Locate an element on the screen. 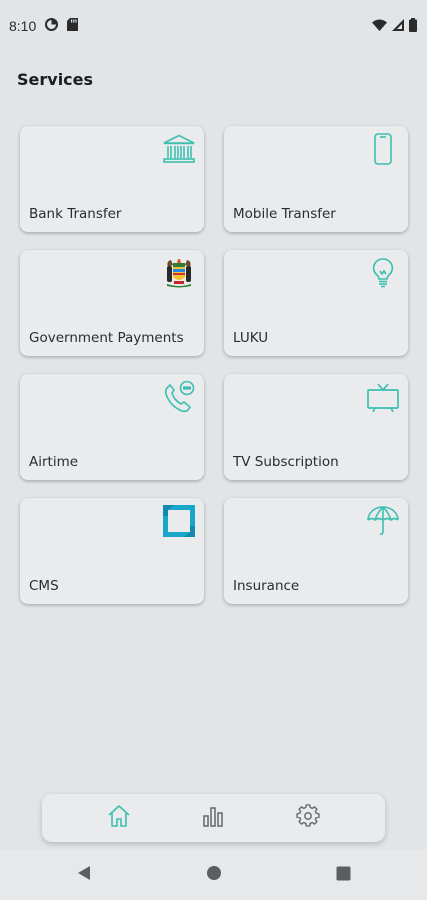  wifi-icon is located at coordinates (379, 26).